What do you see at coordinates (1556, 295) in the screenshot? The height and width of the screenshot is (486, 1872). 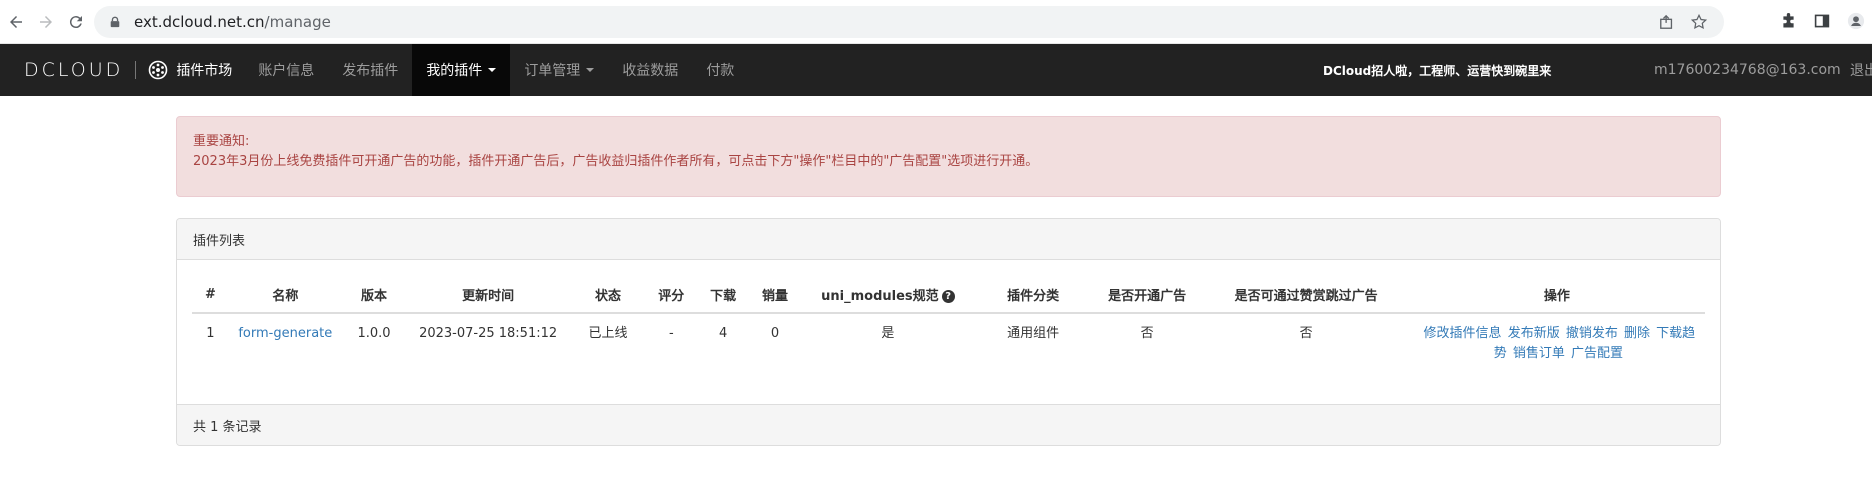 I see `col-header-actions: 操作` at bounding box center [1556, 295].